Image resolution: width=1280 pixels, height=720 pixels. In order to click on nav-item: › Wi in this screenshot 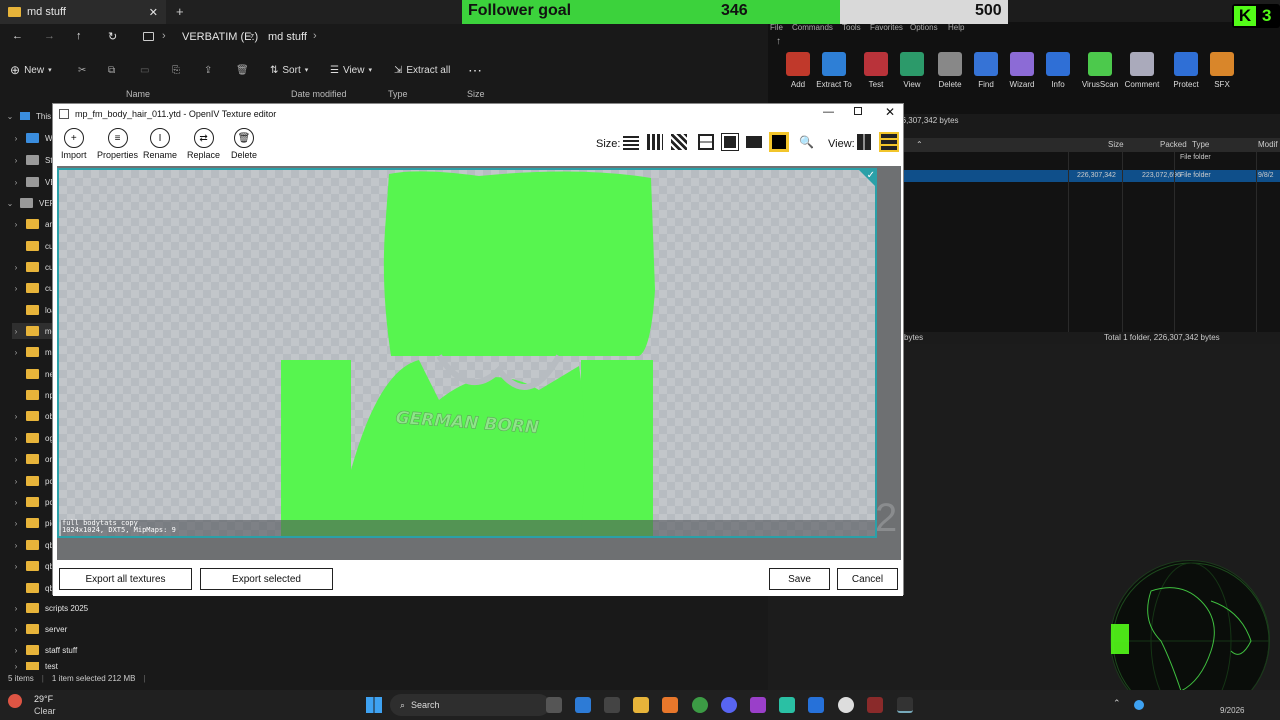, I will do `click(33, 138)`.